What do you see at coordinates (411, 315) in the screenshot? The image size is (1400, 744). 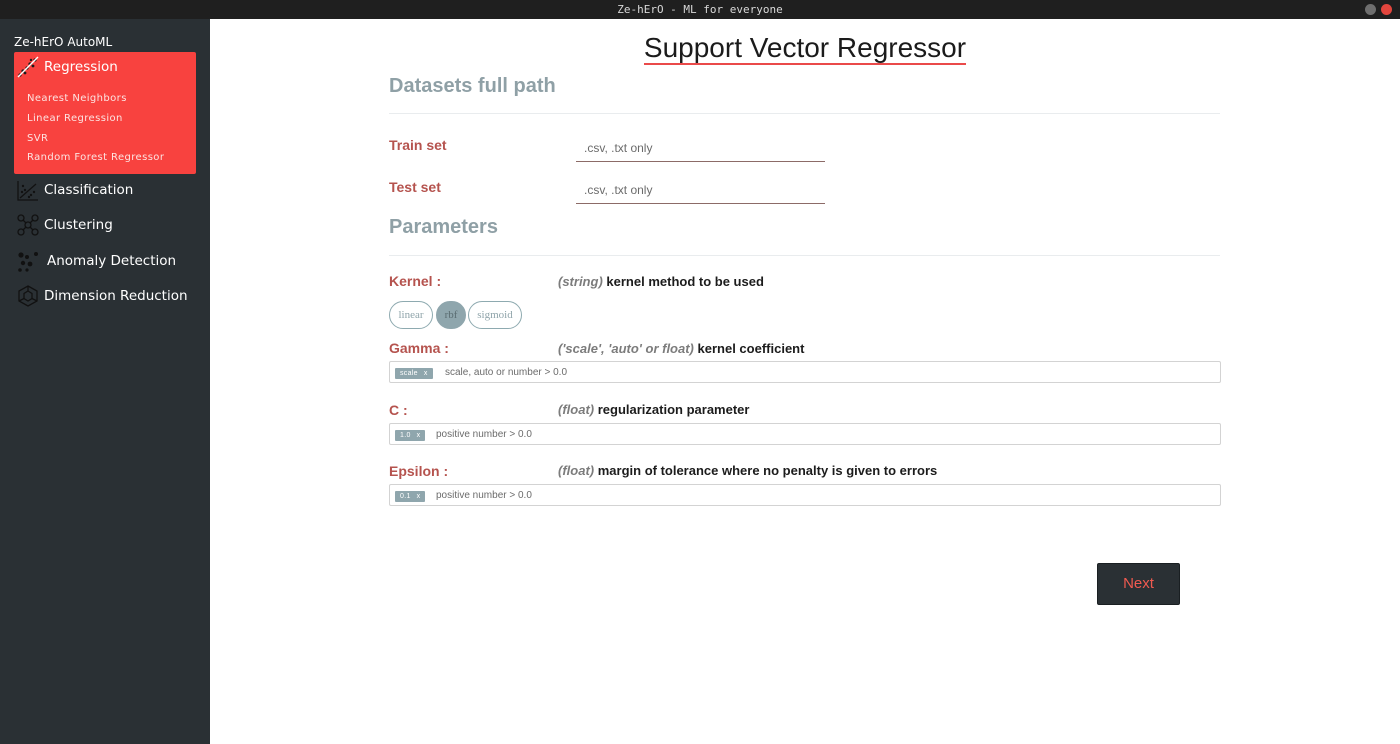 I see `kernel-option-linear: linear` at bounding box center [411, 315].